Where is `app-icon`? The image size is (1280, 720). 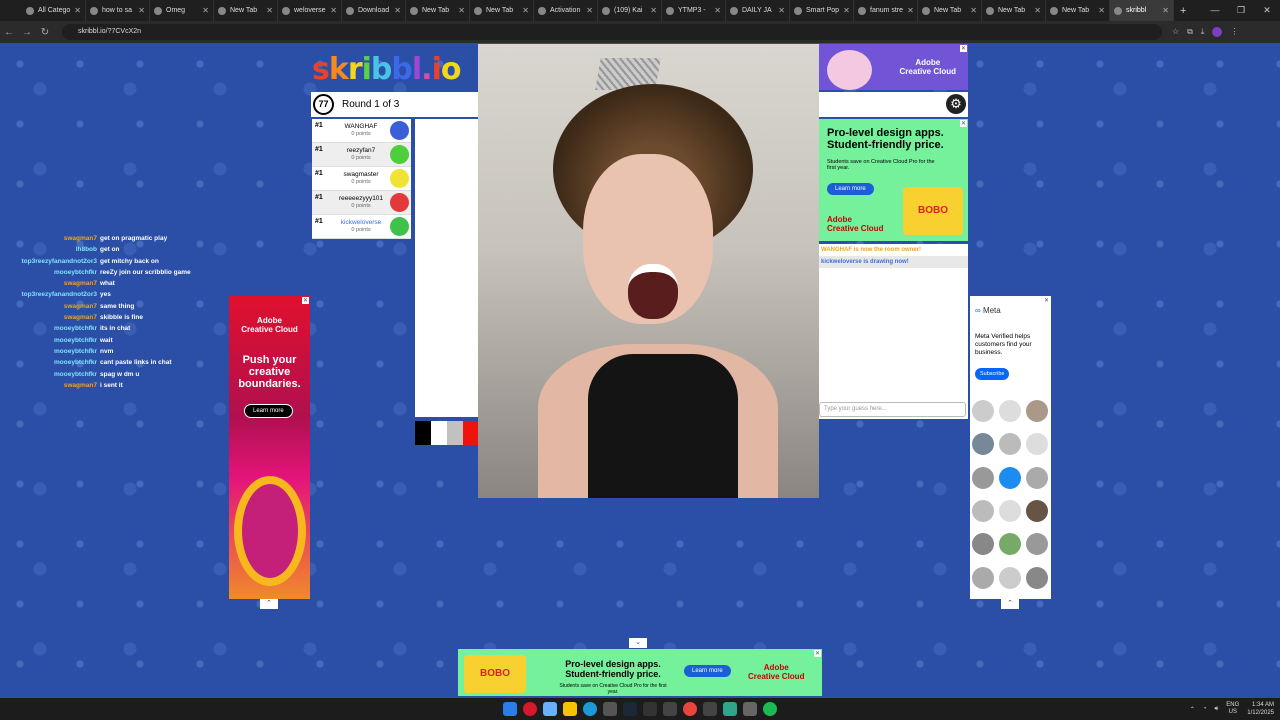
app-icon is located at coordinates (650, 709).